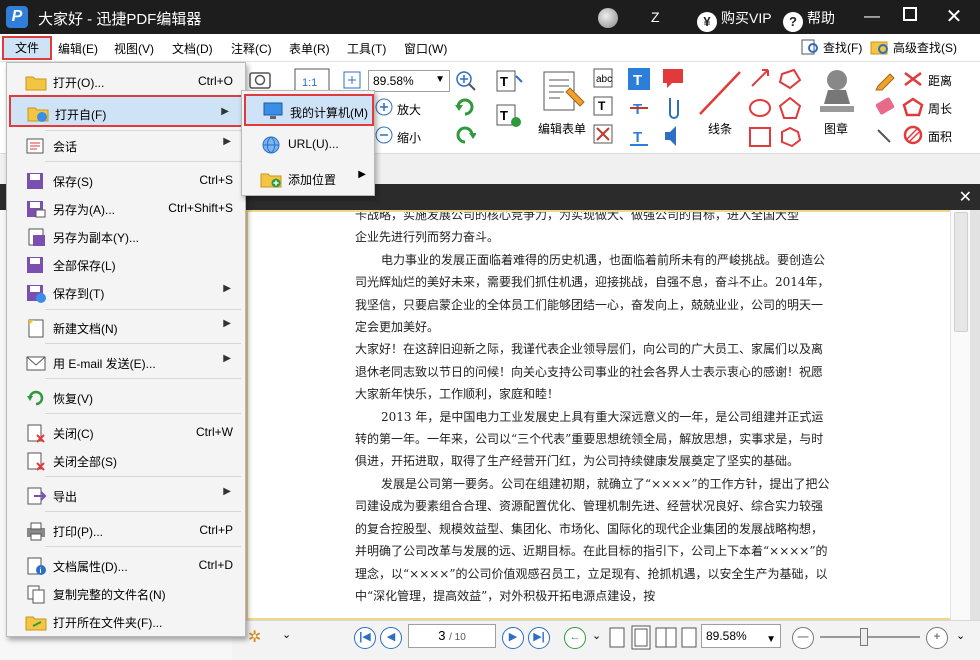  I want to click on page-number-field: 3 / 10, so click(452, 636).